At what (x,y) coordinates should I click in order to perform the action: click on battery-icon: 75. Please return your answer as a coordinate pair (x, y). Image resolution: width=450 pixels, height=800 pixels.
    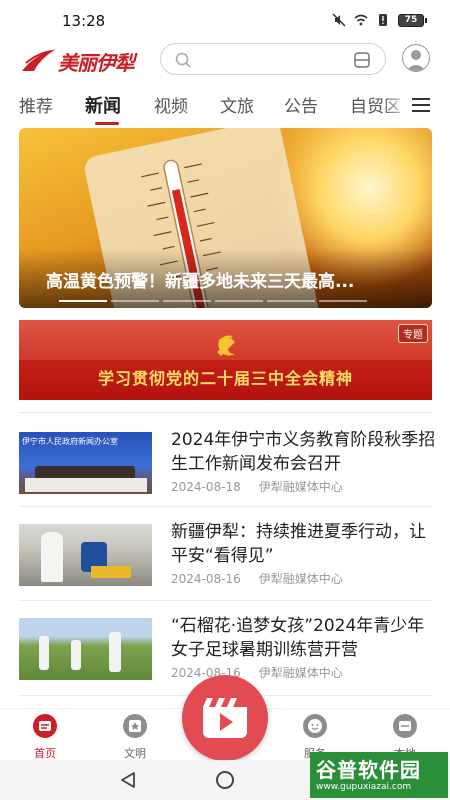
    Looking at the image, I should click on (412, 20).